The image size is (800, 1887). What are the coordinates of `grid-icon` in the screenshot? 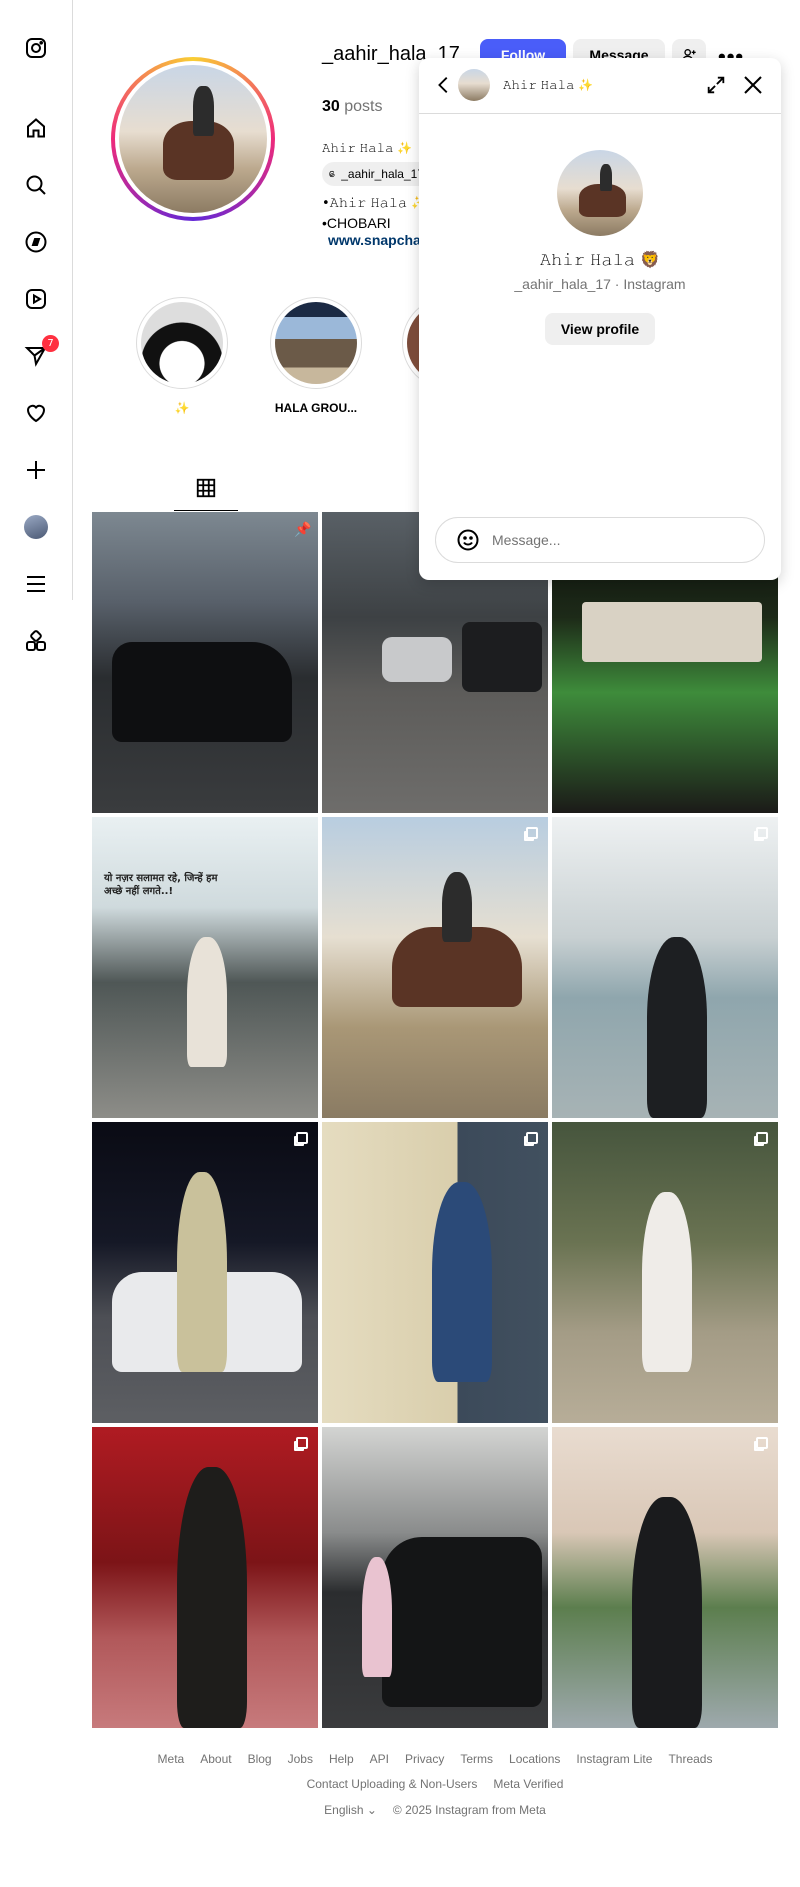 It's located at (206, 487).